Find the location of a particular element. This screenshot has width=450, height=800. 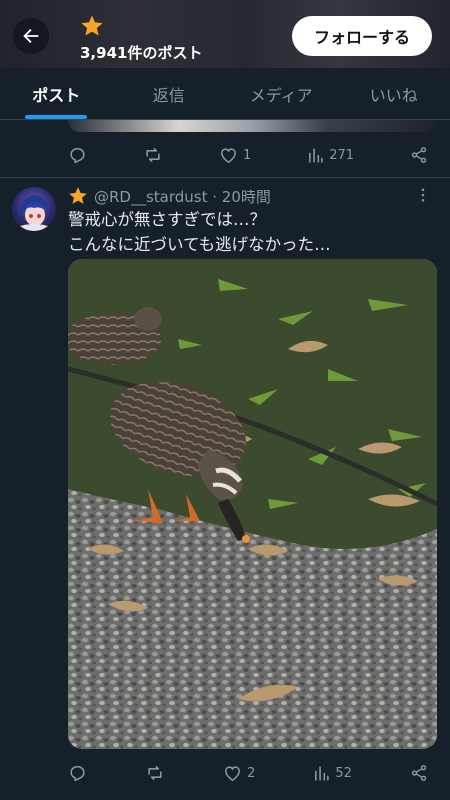

like-count: 1 is located at coordinates (247, 155).